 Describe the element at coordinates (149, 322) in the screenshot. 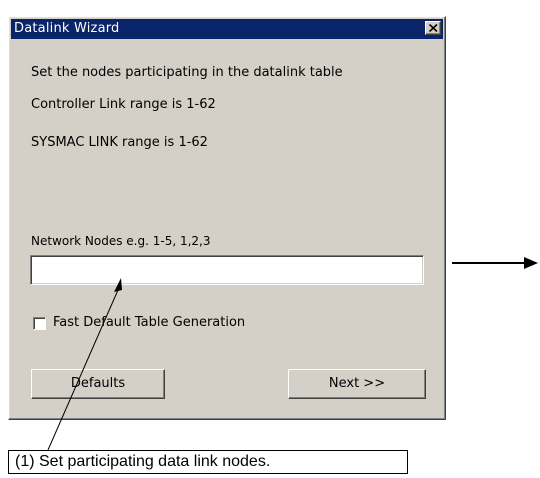

I see `fast-default-label: Fast Default Table Generation` at that location.